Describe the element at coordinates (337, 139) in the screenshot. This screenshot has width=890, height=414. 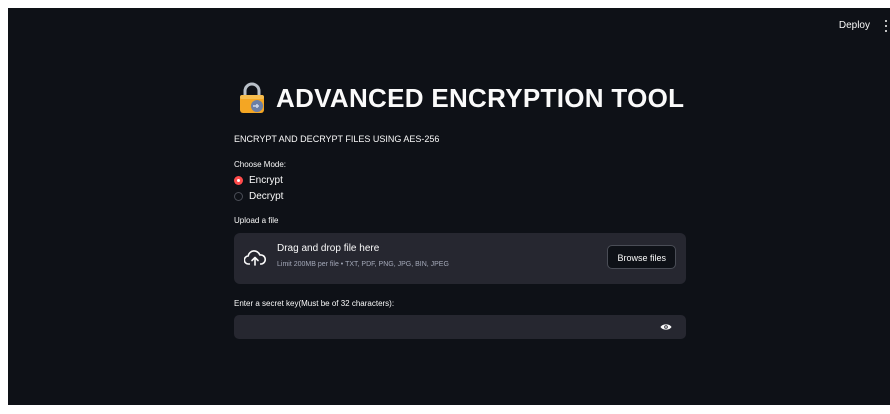
I see `page-subtitle: ENCRYPT AND DECRYPT FILES USING AES-256` at that location.